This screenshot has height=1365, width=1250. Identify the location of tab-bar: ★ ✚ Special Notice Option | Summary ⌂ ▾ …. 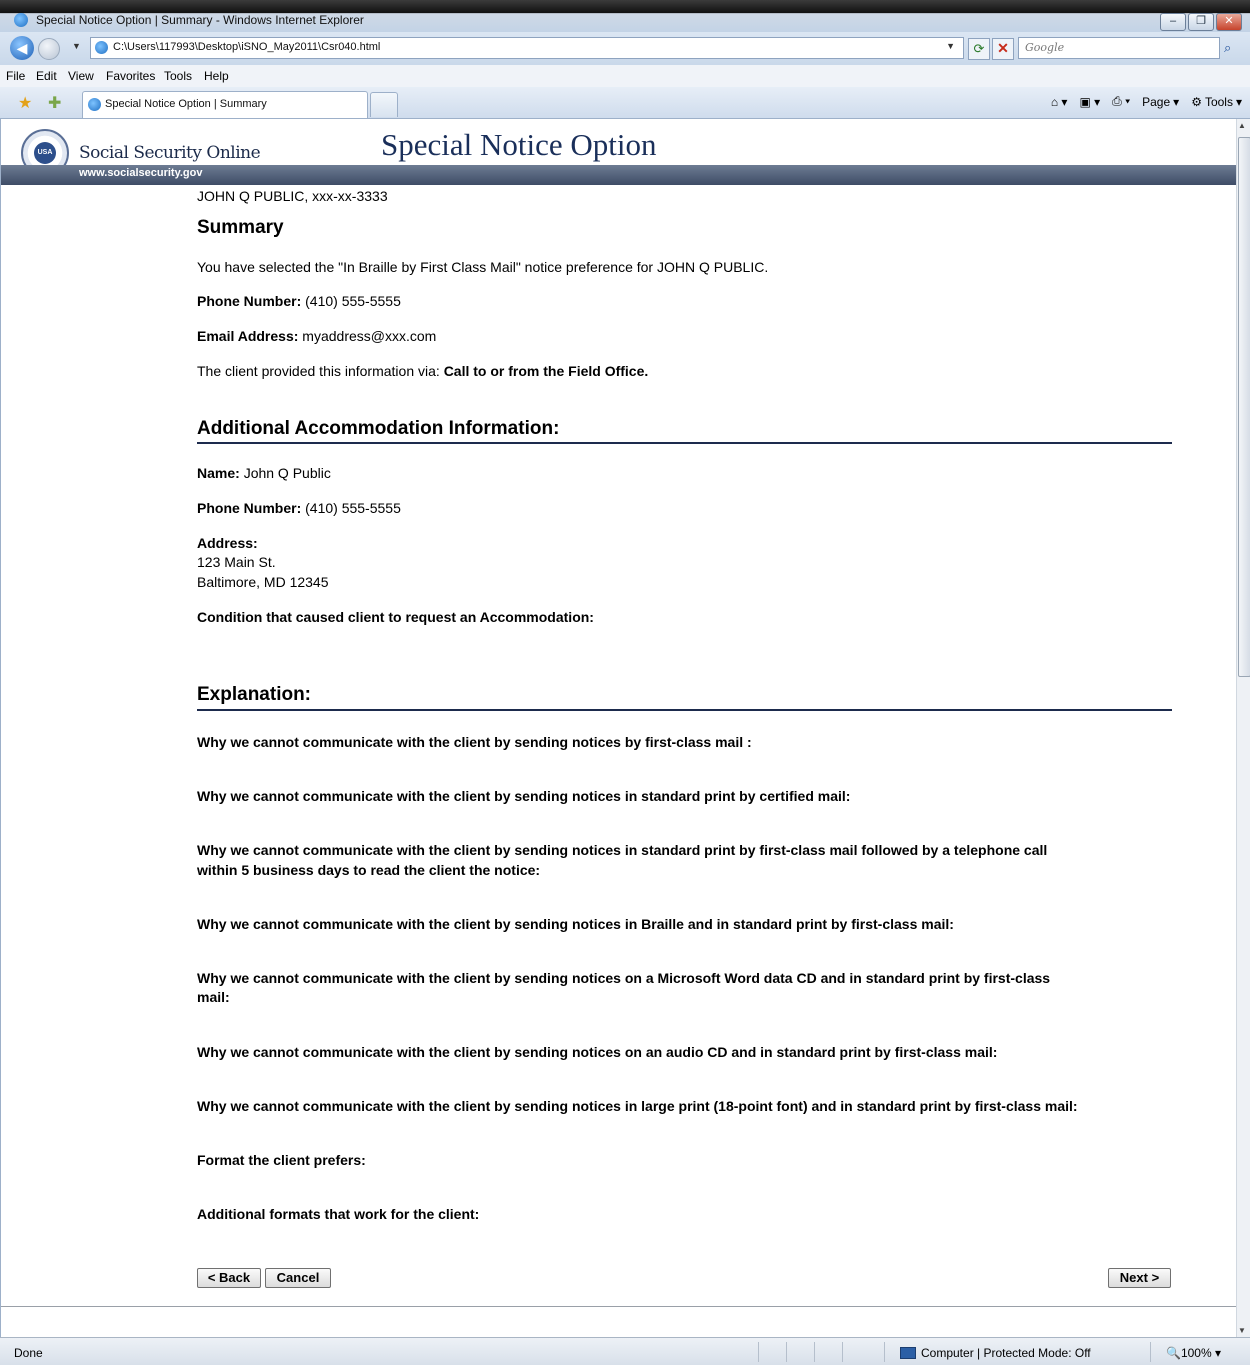
(625, 103).